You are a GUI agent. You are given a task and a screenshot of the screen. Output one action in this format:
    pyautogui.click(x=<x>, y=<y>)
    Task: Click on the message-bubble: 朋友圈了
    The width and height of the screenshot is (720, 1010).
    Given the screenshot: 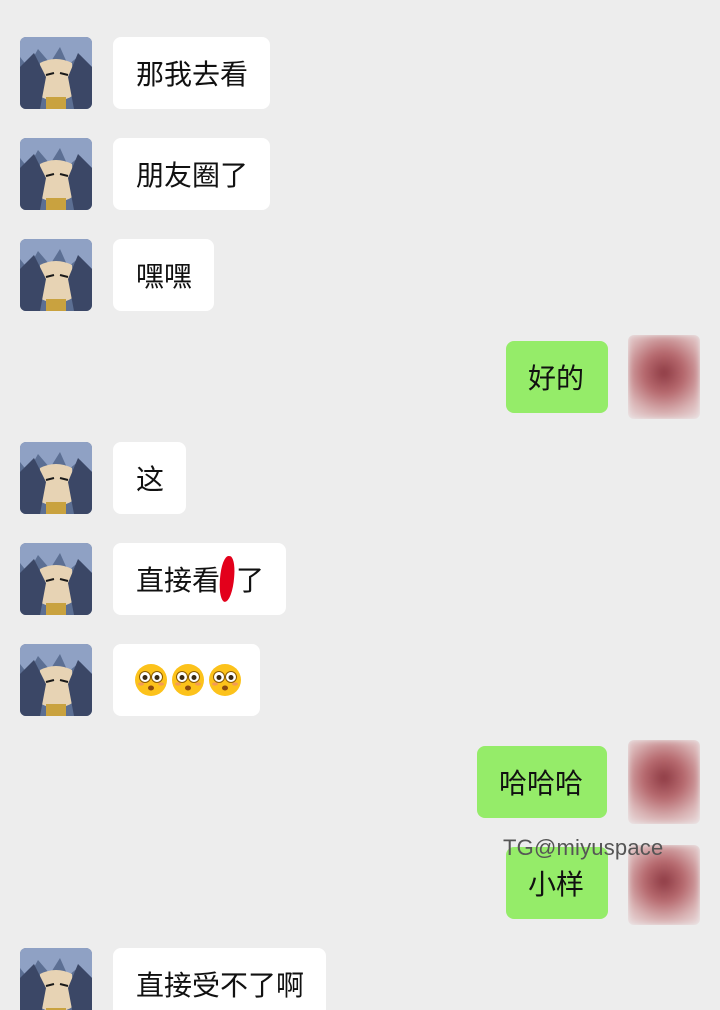 What is the action you would take?
    pyautogui.click(x=192, y=174)
    